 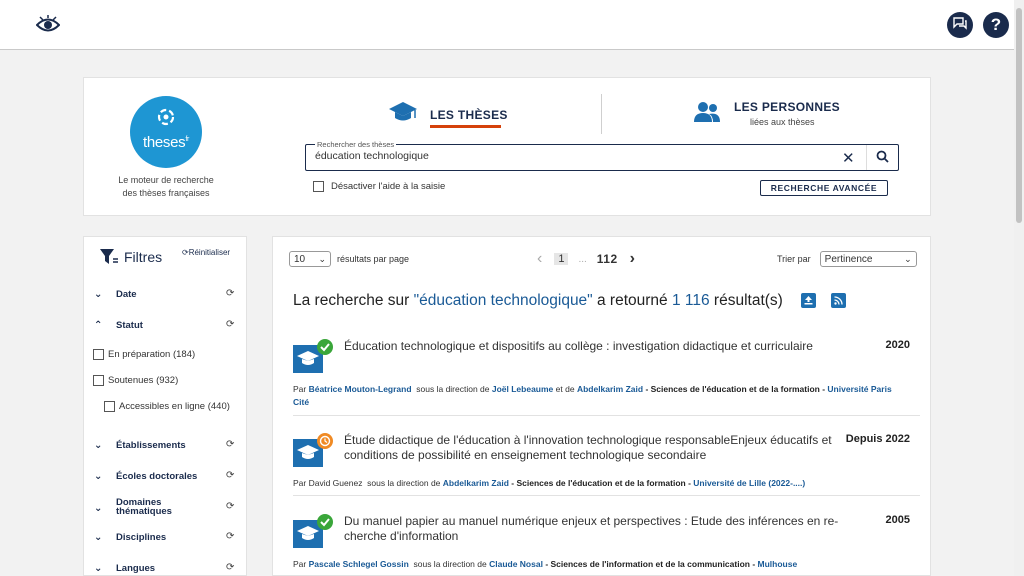 What do you see at coordinates (960, 25) in the screenshot?
I see `chat-button` at bounding box center [960, 25].